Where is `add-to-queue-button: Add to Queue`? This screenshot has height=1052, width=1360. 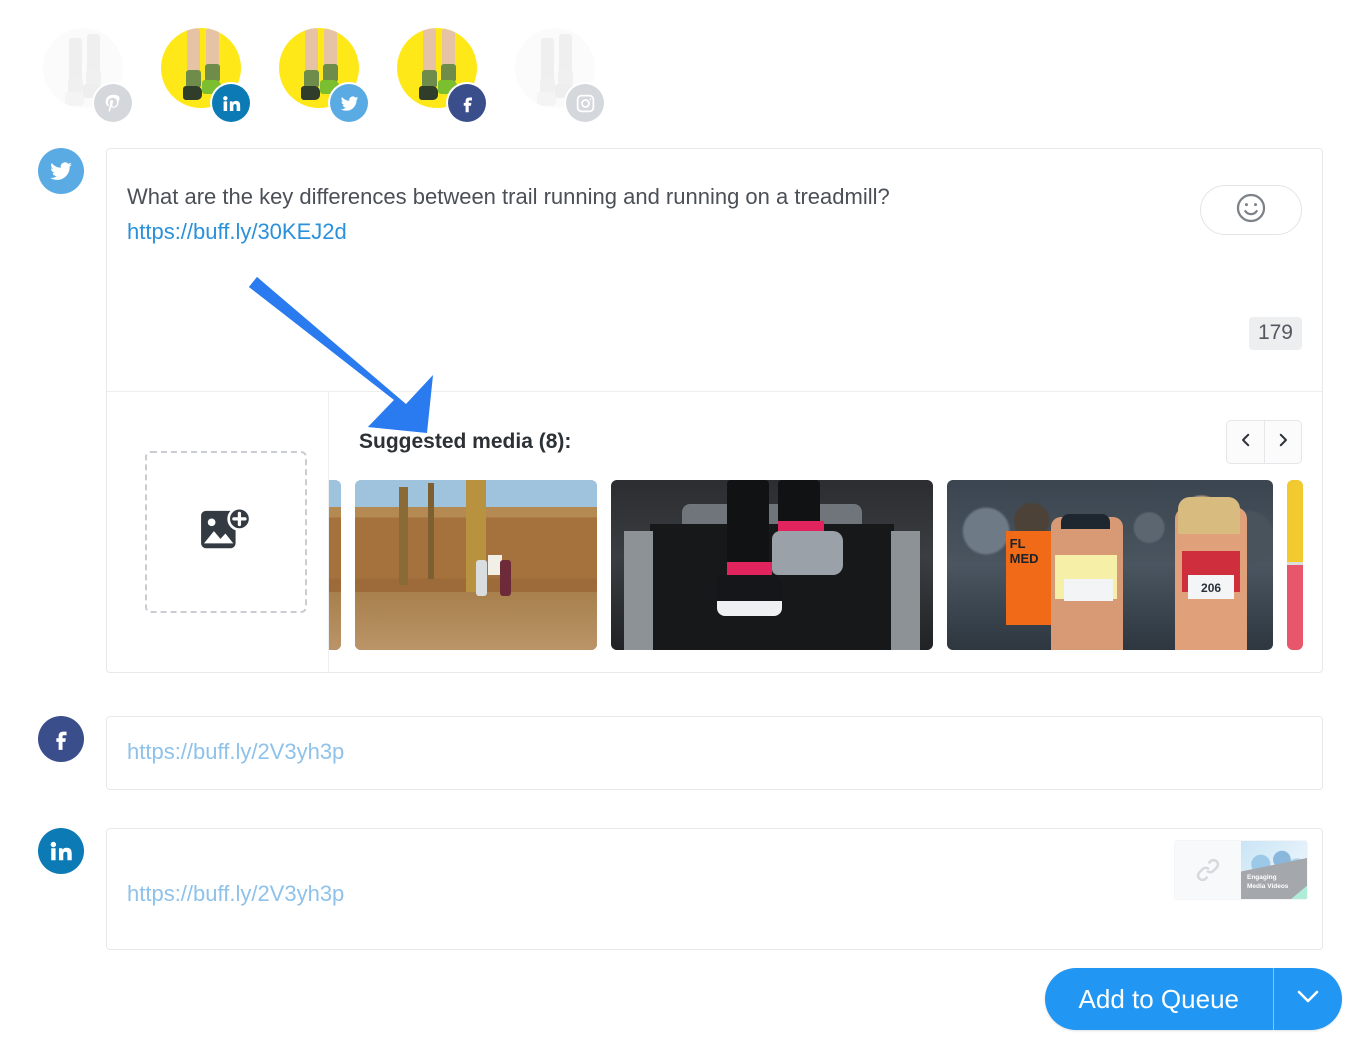 add-to-queue-button: Add to Queue is located at coordinates (1193, 999).